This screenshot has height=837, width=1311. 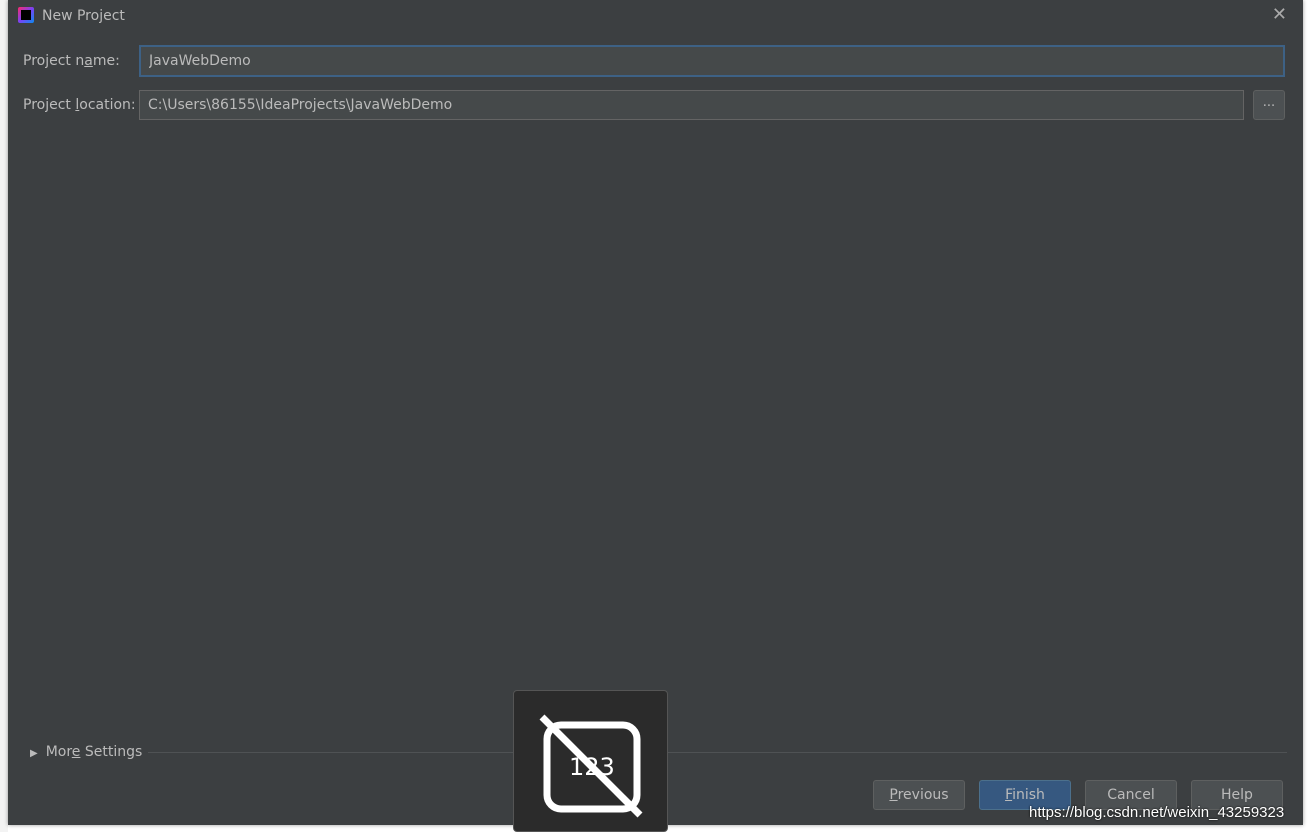 What do you see at coordinates (1279, 14) in the screenshot?
I see `close-icon: ✕` at bounding box center [1279, 14].